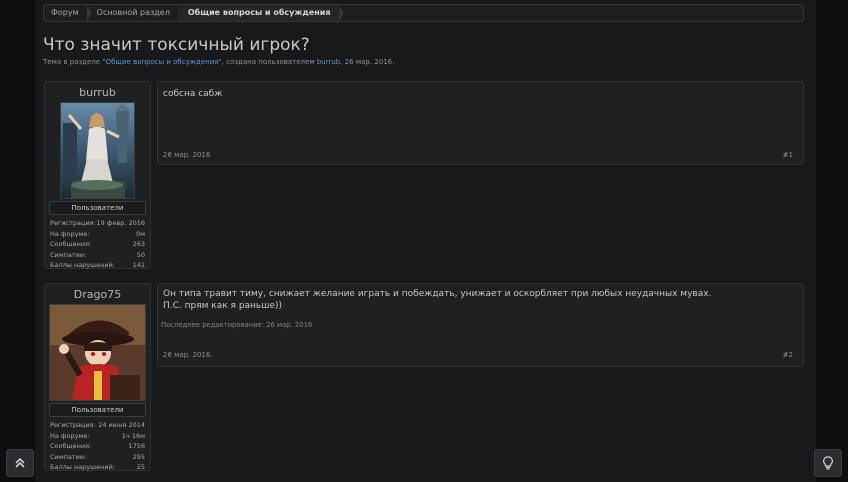 This screenshot has width=848, height=482. Describe the element at coordinates (133, 435) in the screenshot. I see `stat-value: 1ч 16м` at that location.